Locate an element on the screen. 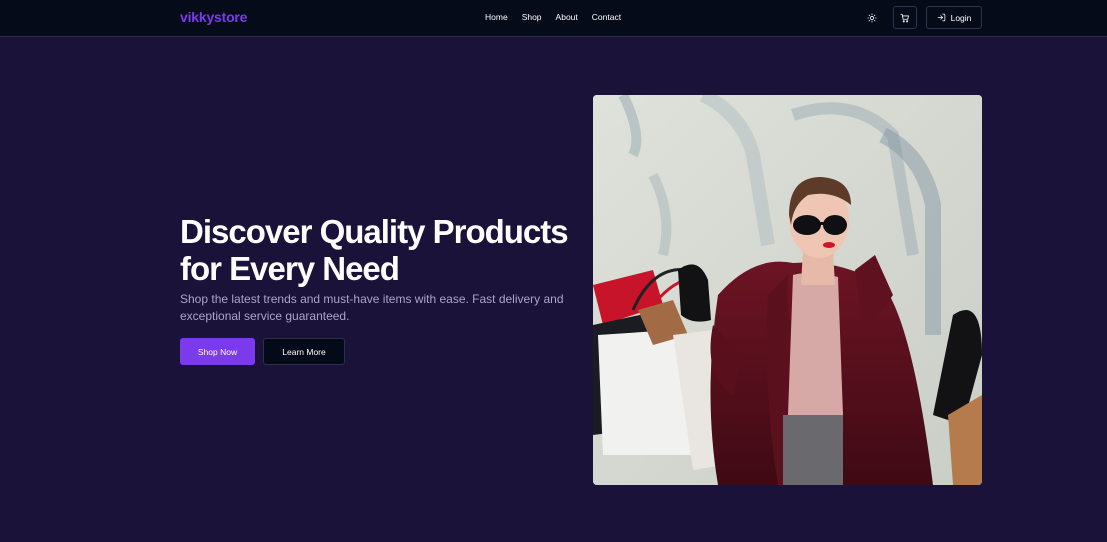 The image size is (1107, 542). nav-link-contact: Contact is located at coordinates (606, 17).